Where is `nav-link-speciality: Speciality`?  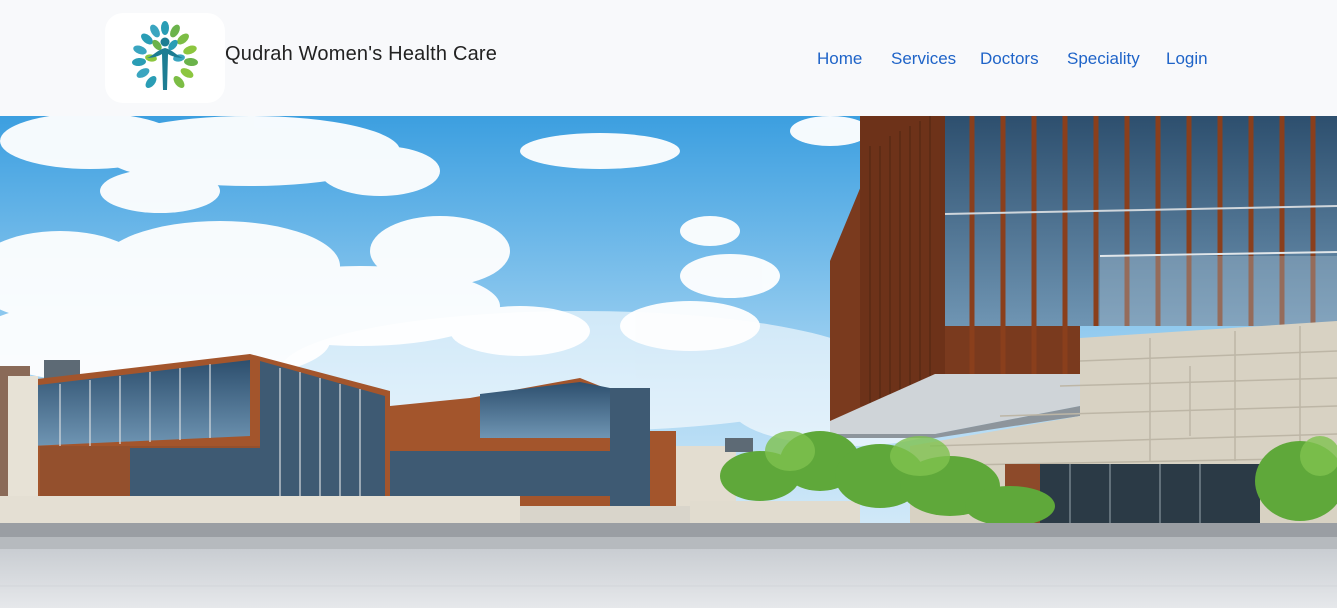
nav-link-speciality: Speciality is located at coordinates (1103, 59).